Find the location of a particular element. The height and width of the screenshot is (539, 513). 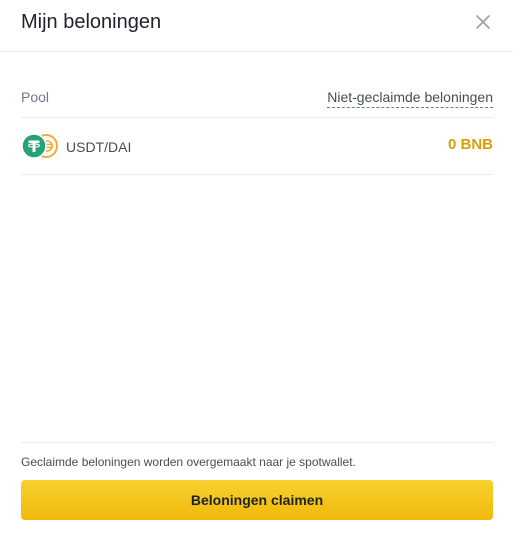

modal-header: Mijn beloningen is located at coordinates (256, 26).